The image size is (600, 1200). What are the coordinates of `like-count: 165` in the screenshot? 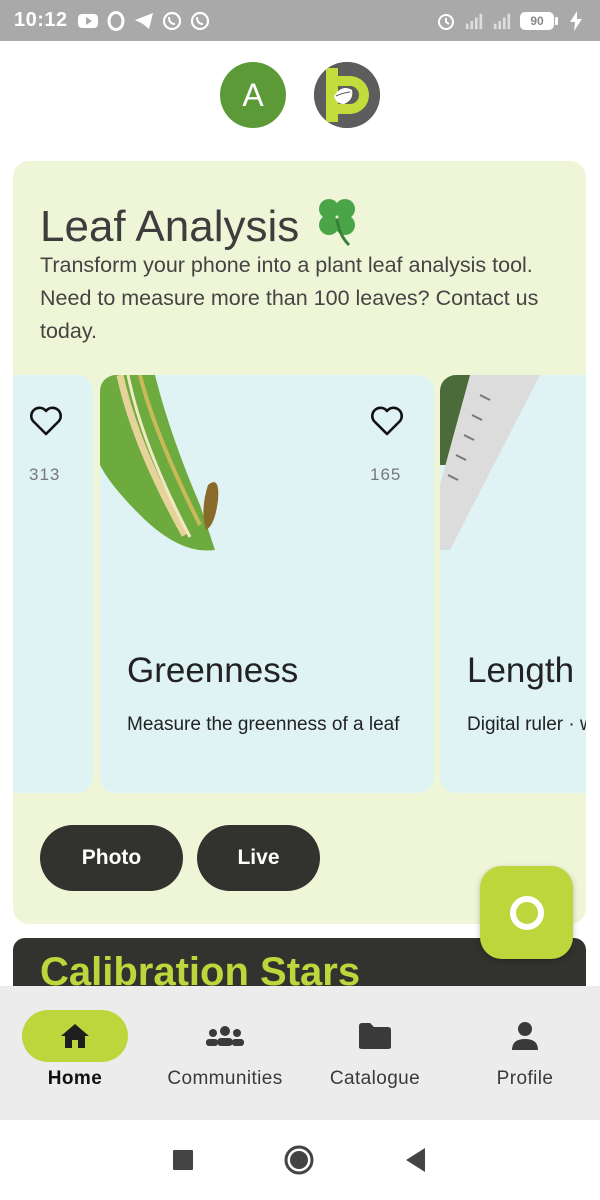 It's located at (386, 474).